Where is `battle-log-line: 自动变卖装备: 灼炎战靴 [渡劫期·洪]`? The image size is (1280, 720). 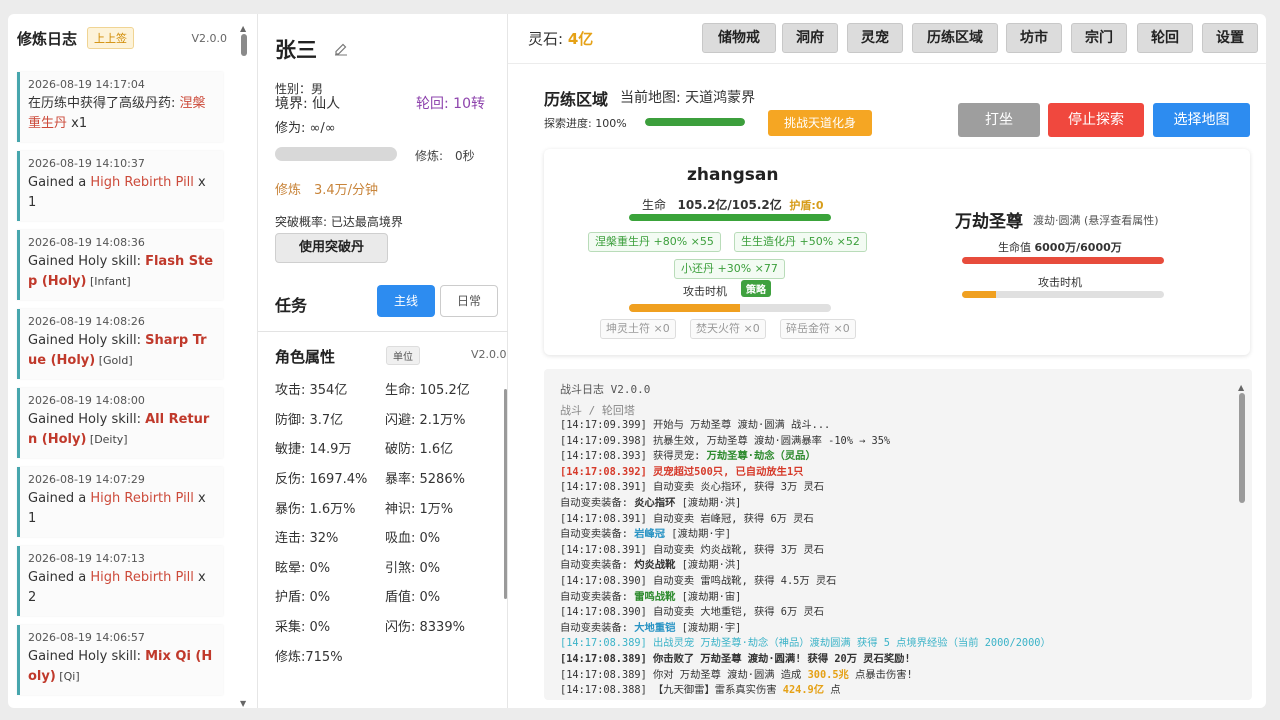
battle-log-line: 自动变卖装备: 灼炎战靴 [渡劫期·洪] is located at coordinates (895, 566).